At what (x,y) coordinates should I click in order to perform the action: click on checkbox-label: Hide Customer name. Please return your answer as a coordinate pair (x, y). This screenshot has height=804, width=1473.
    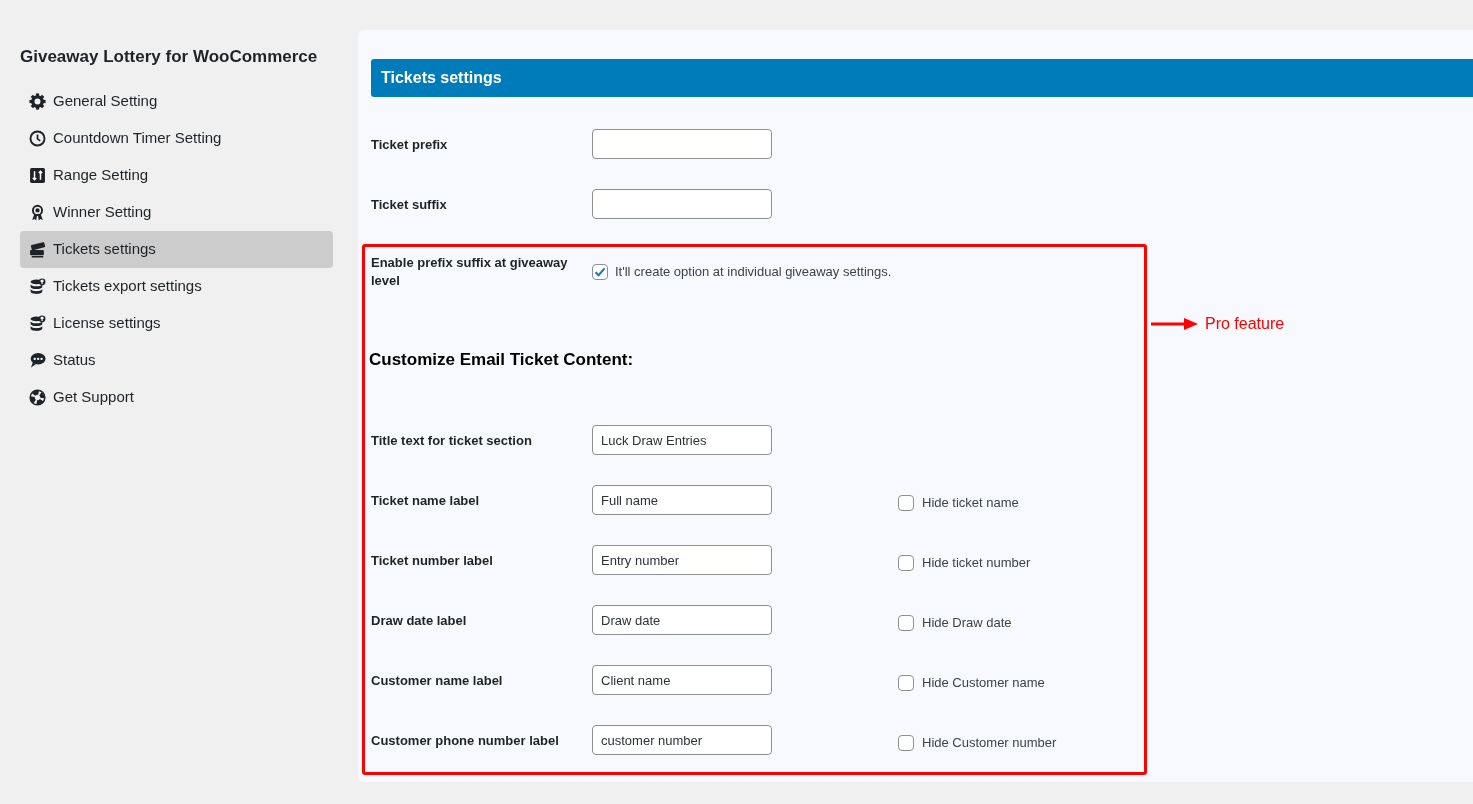
    Looking at the image, I should click on (983, 682).